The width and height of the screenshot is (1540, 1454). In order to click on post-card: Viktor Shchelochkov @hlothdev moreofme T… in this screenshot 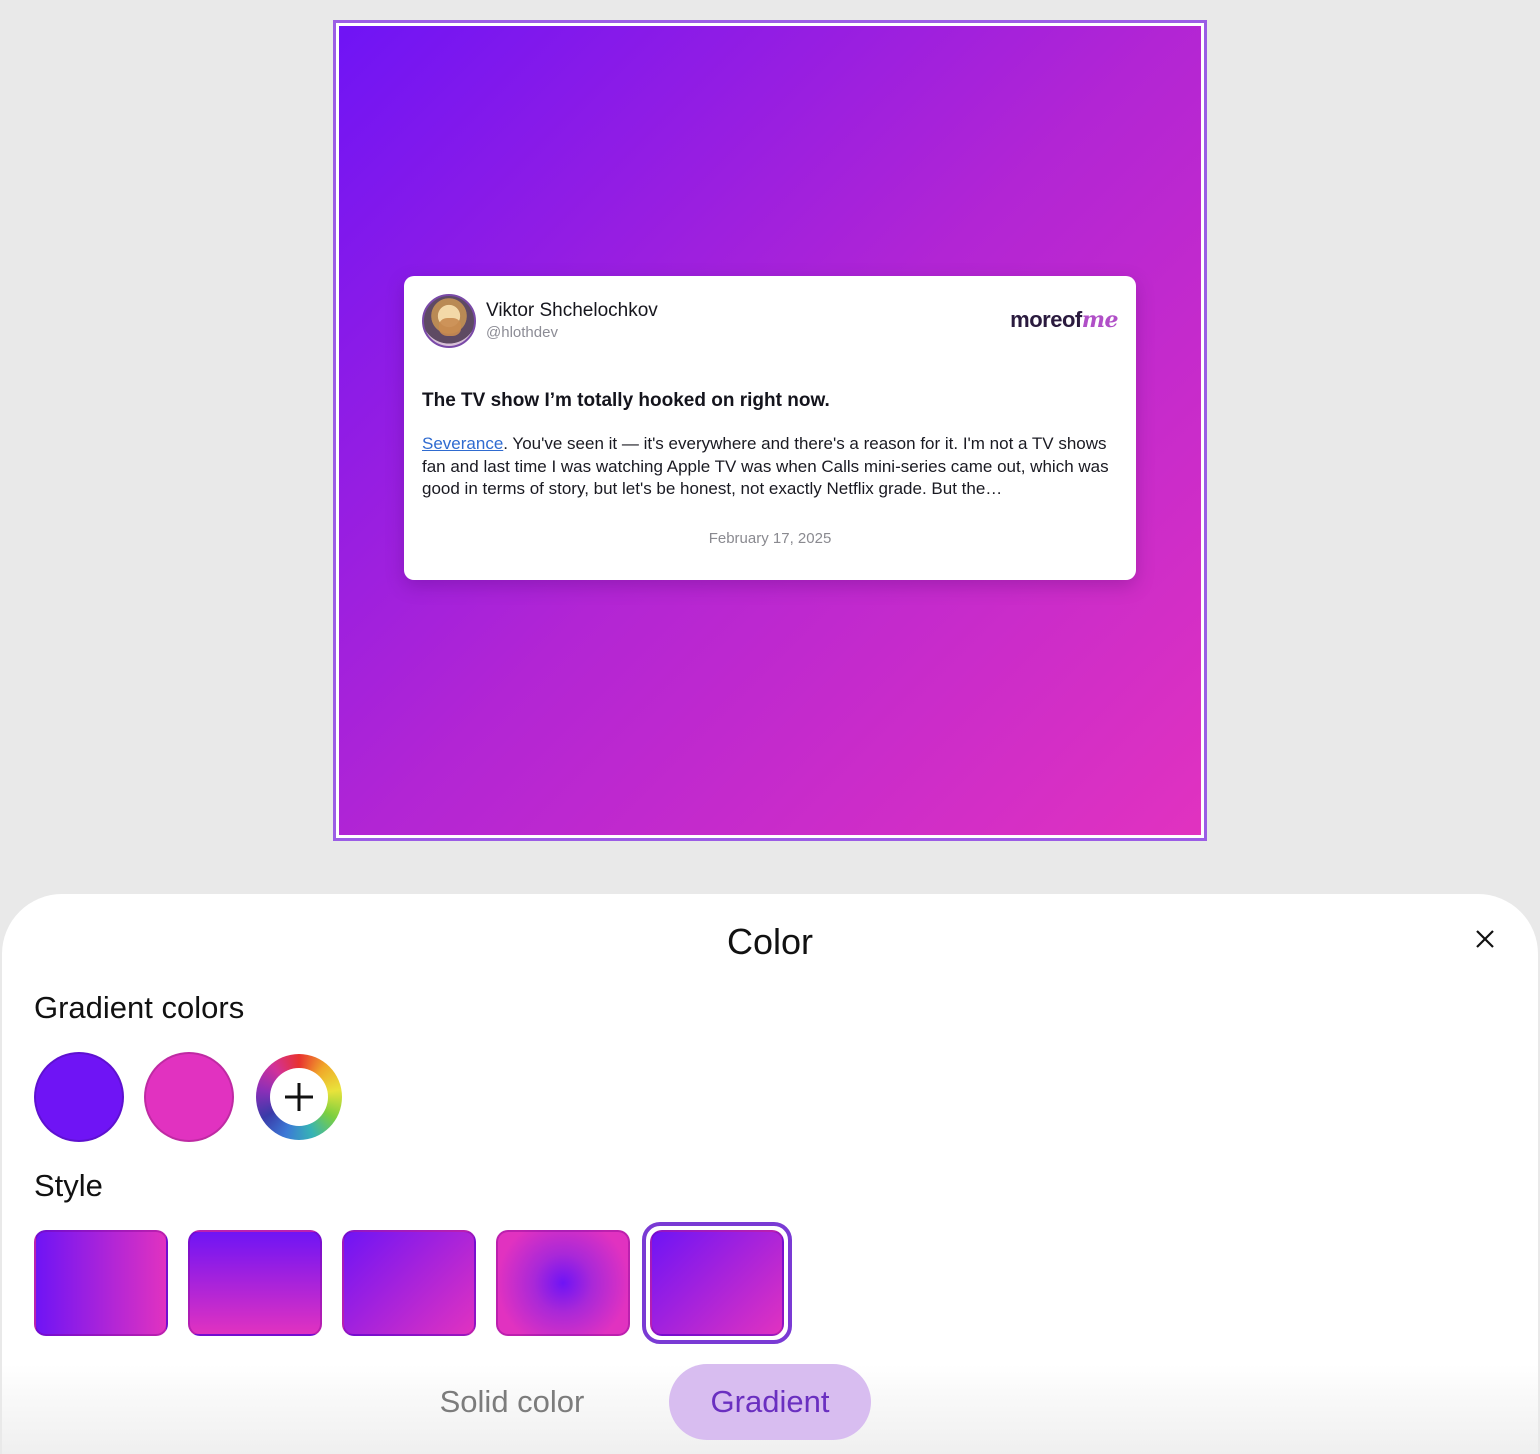, I will do `click(770, 428)`.